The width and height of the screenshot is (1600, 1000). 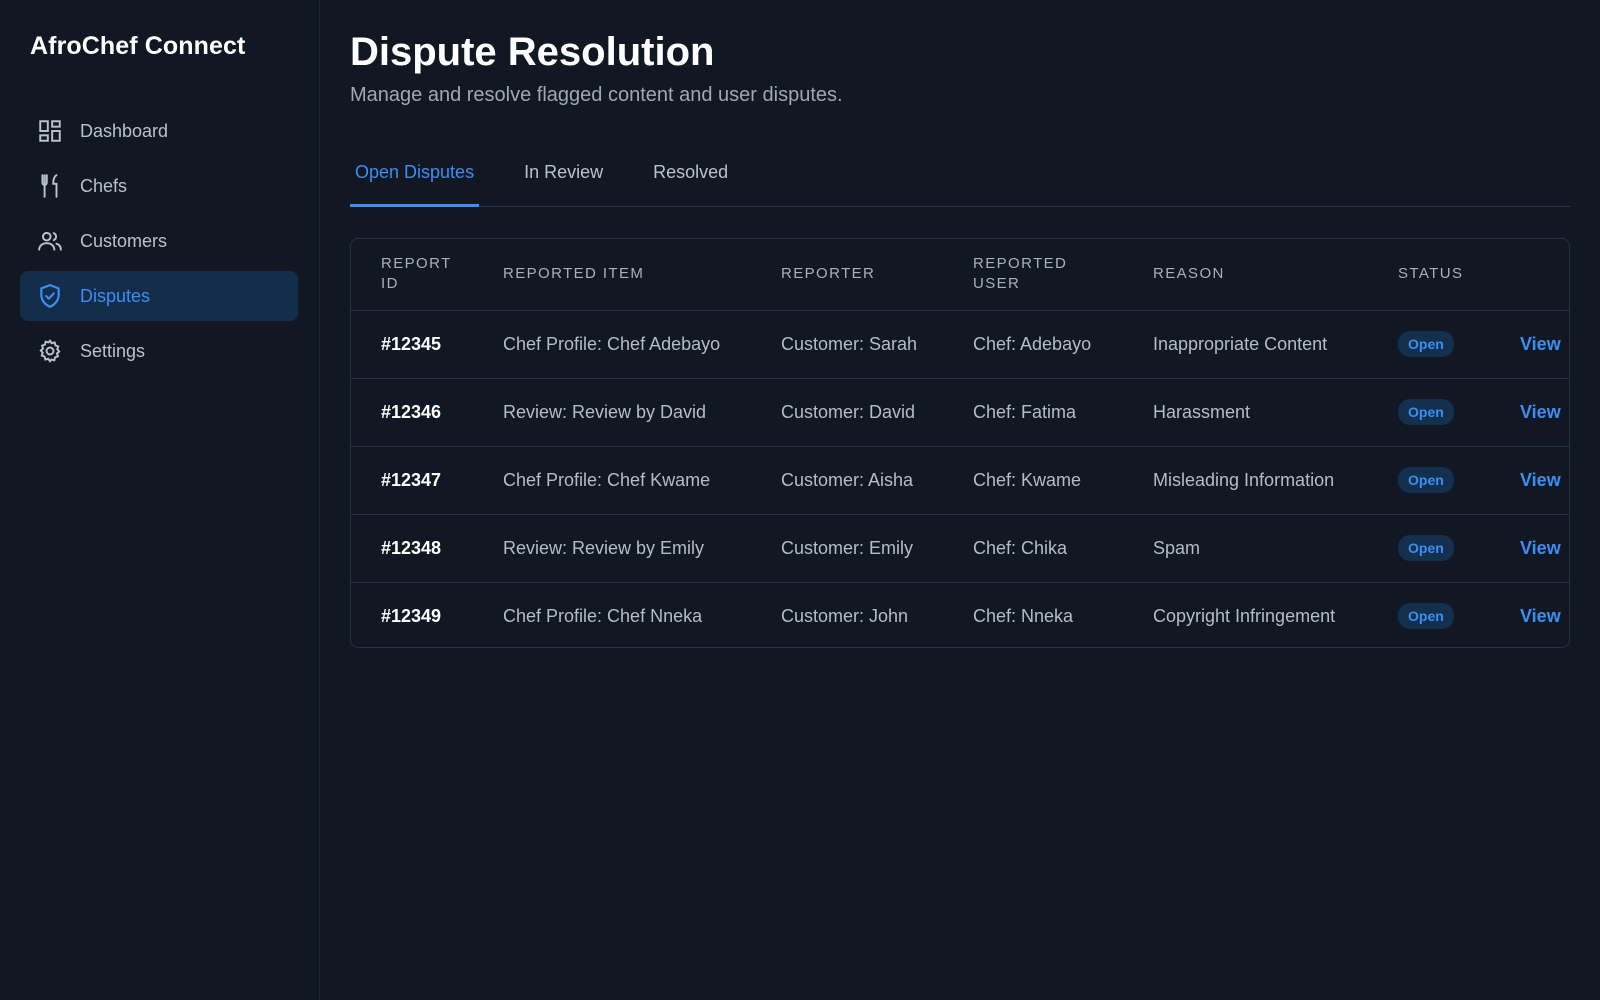 What do you see at coordinates (603, 615) in the screenshot?
I see `reported-item: Chef Profile: Chef Nneka` at bounding box center [603, 615].